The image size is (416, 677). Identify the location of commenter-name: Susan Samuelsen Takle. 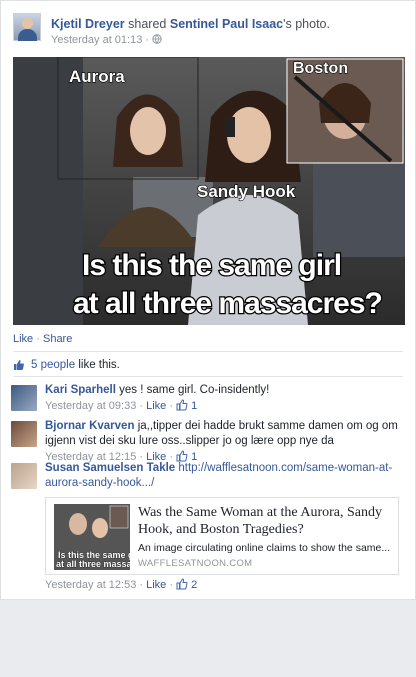
(110, 468).